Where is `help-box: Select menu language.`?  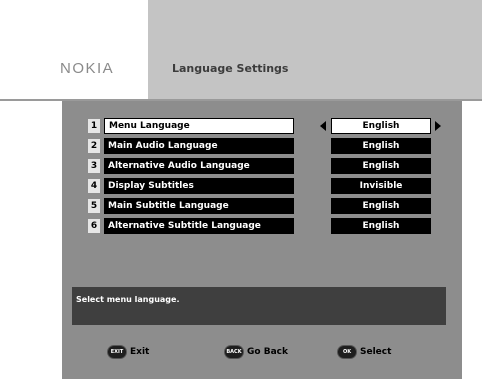
help-box: Select menu language. is located at coordinates (259, 306).